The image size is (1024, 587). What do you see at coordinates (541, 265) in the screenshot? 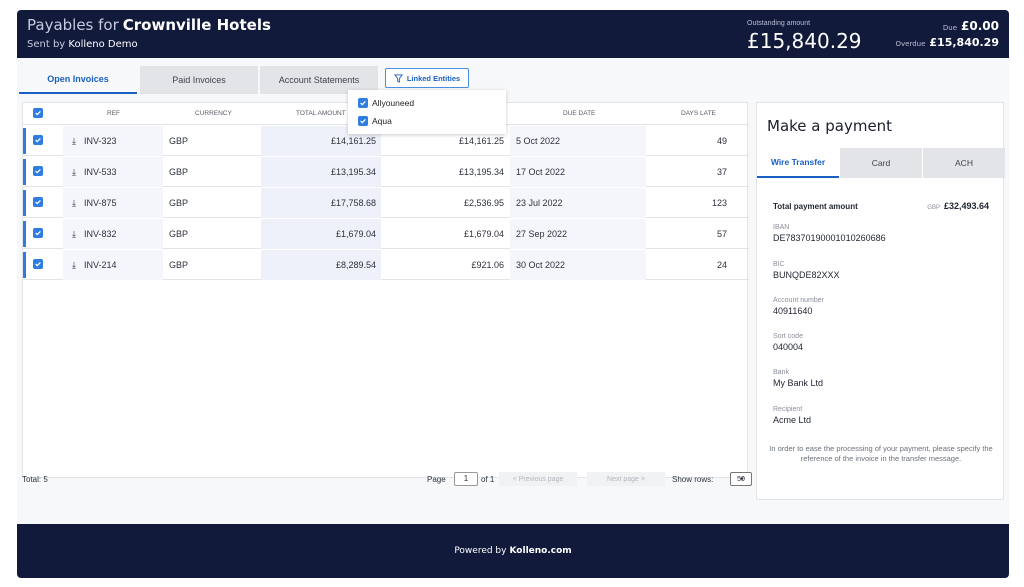
I see `due-date-cell: 30 Oct 2022` at bounding box center [541, 265].